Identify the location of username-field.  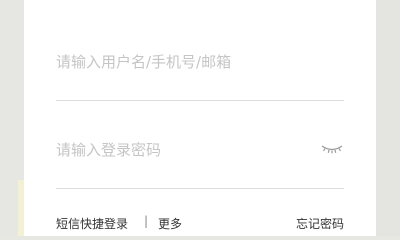
(200, 62).